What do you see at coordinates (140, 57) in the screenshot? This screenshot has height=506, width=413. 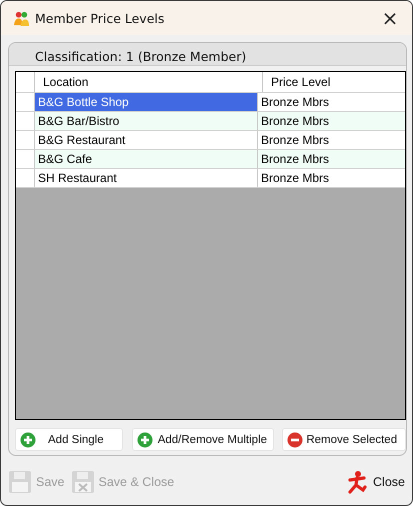 I see `classification-label: Classification: 1 (Bronze Member)` at bounding box center [140, 57].